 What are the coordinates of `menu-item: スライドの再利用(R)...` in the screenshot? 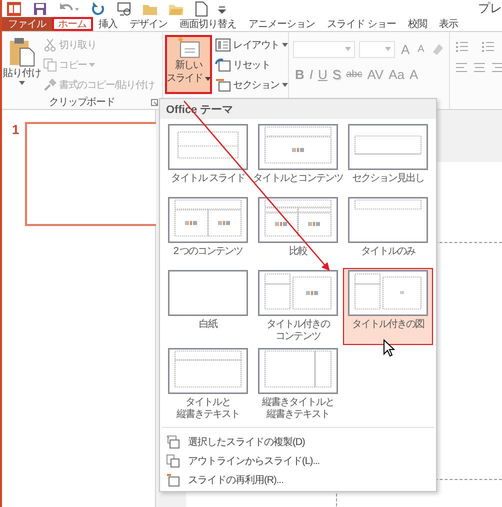 It's located at (225, 479).